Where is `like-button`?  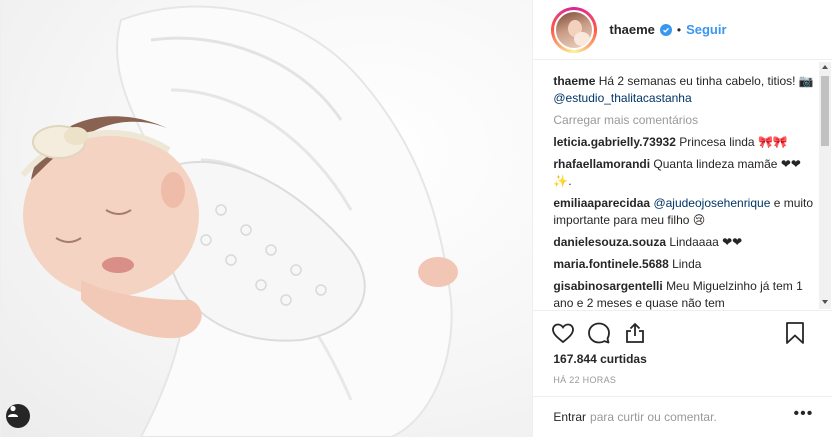
like-button is located at coordinates (563, 333).